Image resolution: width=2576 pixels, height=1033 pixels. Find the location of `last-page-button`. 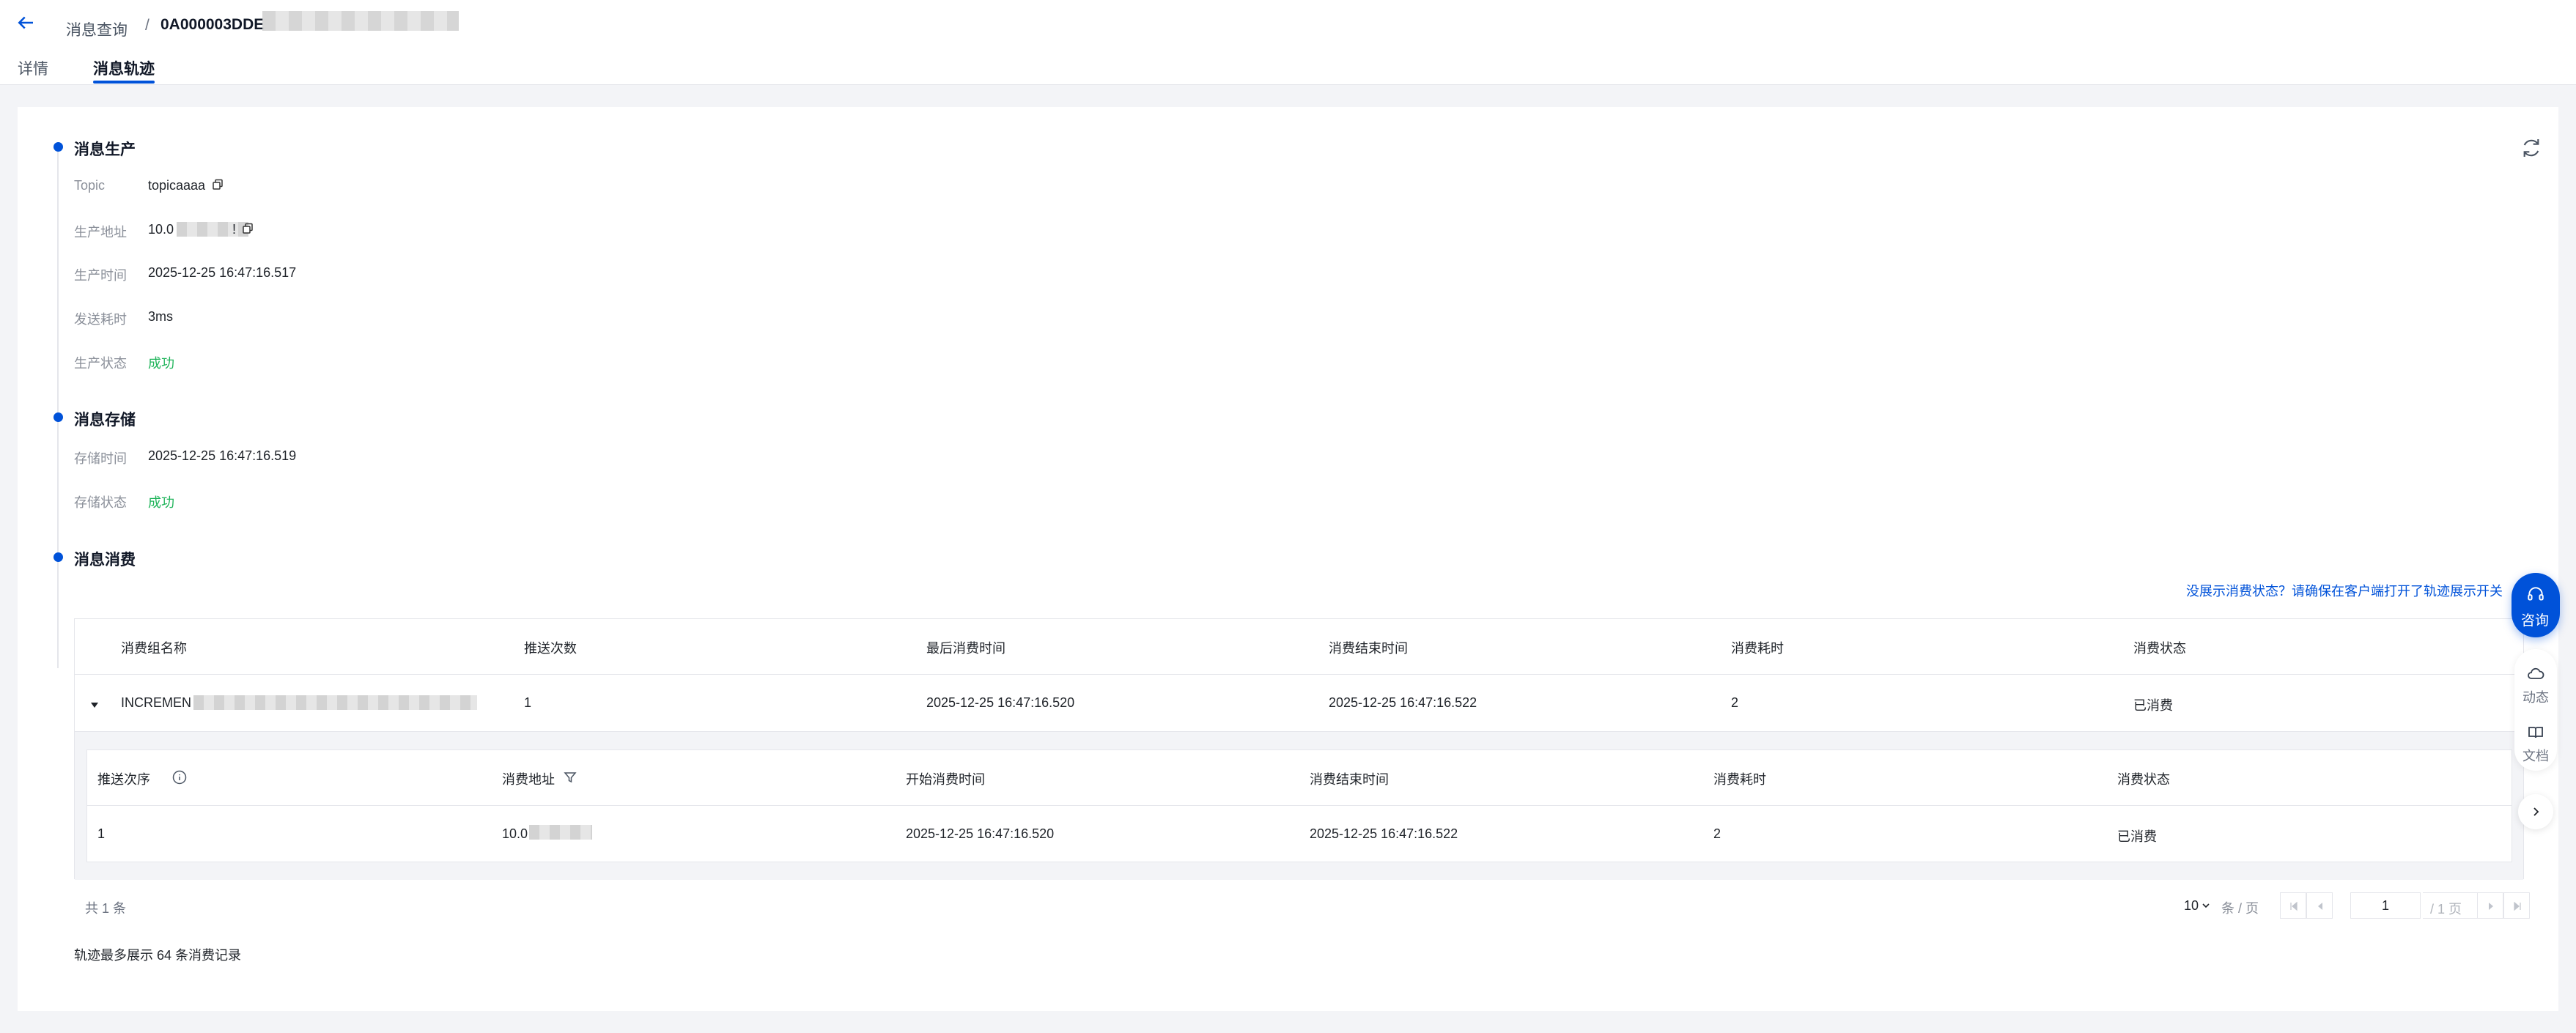

last-page-button is located at coordinates (2516, 906).